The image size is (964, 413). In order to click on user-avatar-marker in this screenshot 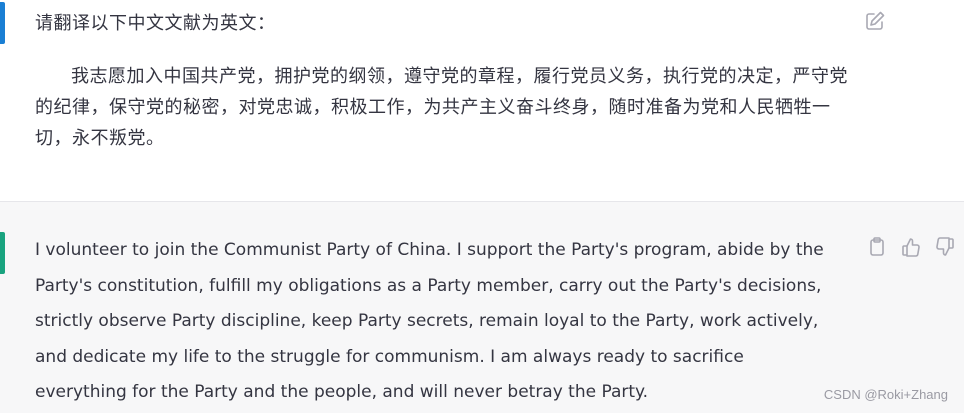, I will do `click(2, 23)`.